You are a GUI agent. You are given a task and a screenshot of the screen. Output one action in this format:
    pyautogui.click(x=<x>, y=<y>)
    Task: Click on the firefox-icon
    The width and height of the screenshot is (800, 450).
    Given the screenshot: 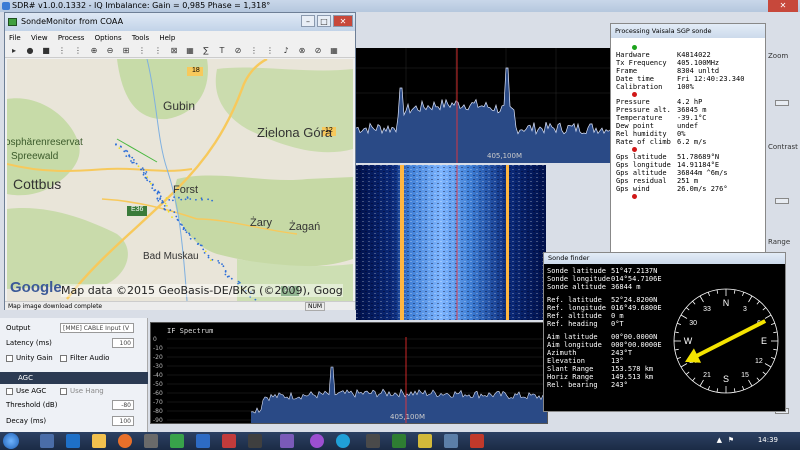 What is the action you would take?
    pyautogui.click(x=125, y=441)
    